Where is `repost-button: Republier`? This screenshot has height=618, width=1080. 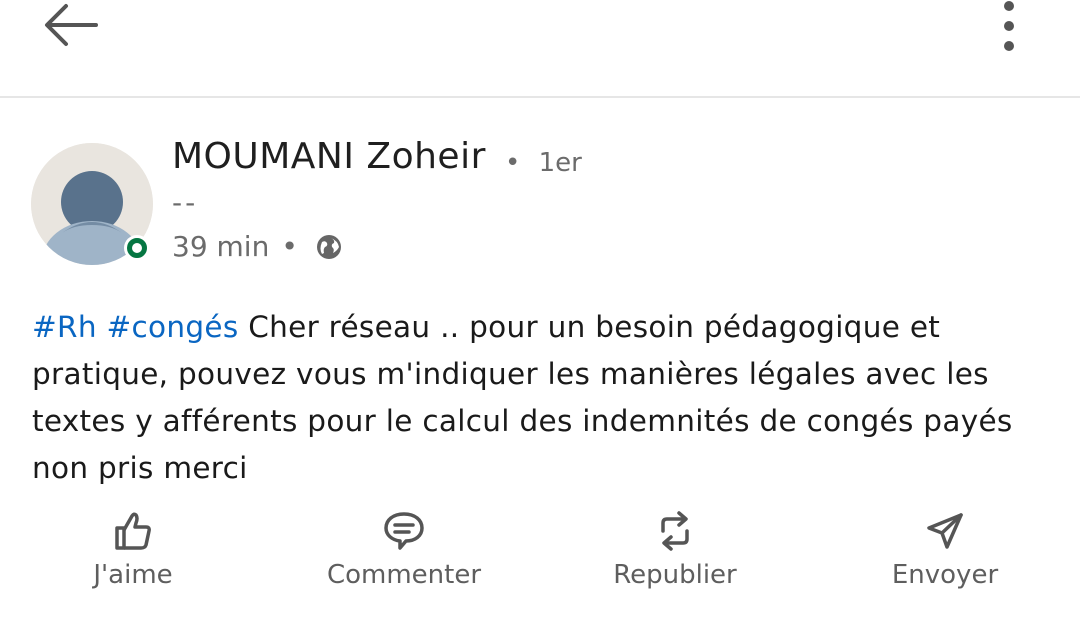 repost-button: Republier is located at coordinates (675, 558).